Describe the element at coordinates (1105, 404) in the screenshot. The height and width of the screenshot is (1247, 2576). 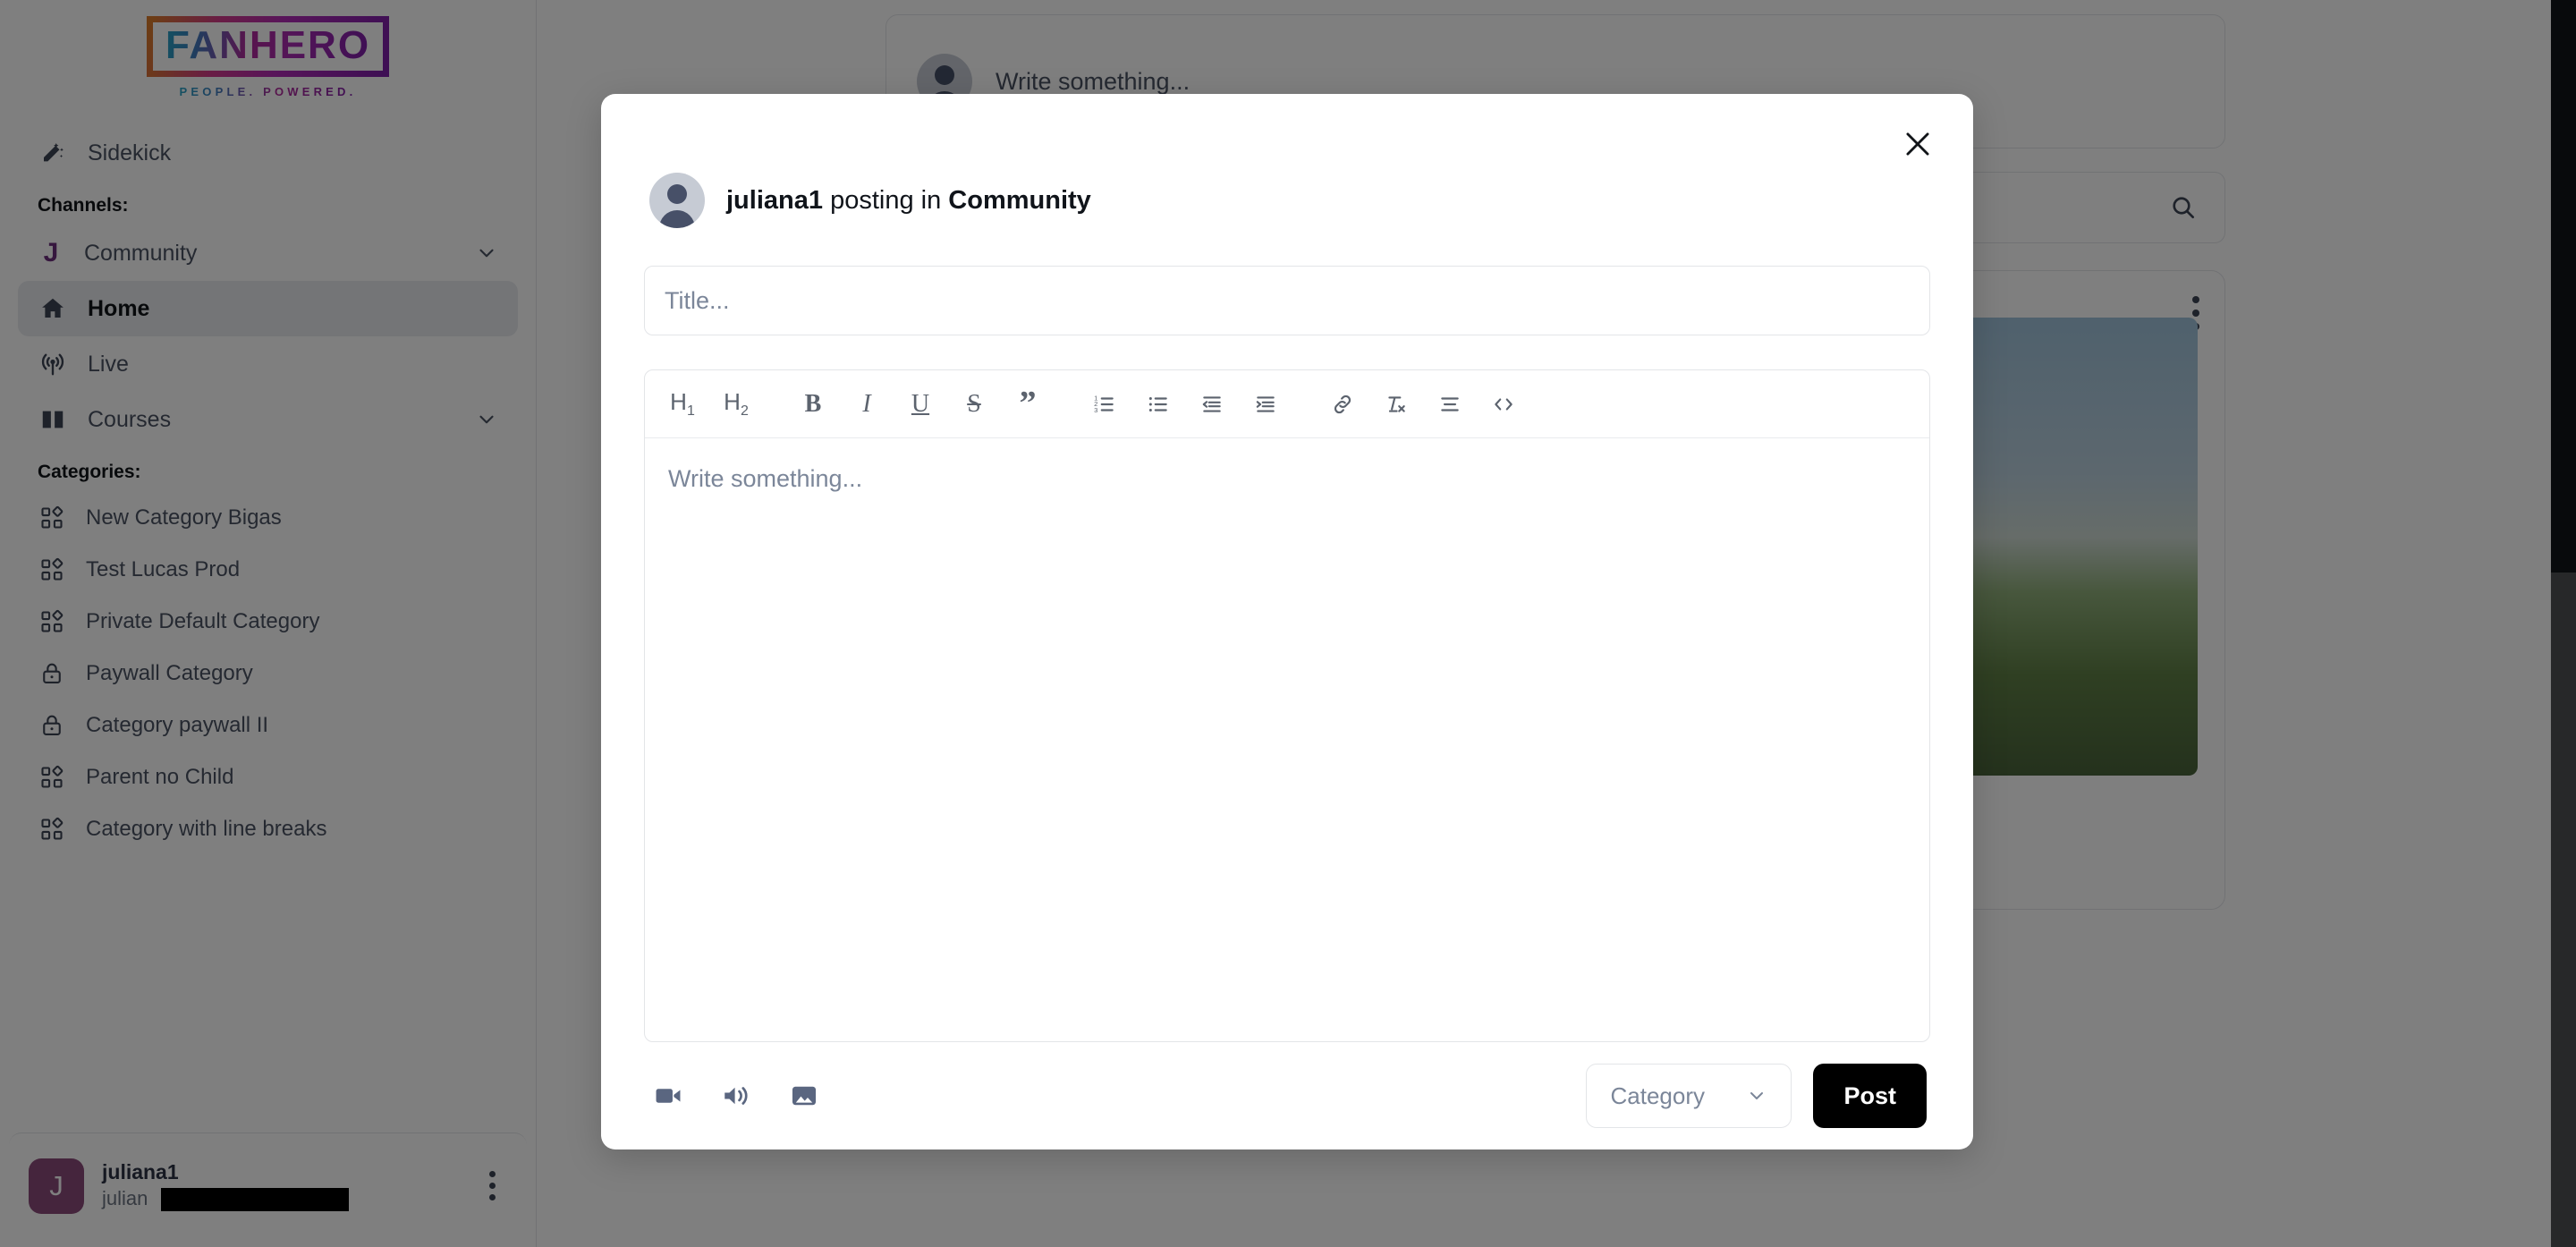
I see `ordered-list-button: 123` at that location.